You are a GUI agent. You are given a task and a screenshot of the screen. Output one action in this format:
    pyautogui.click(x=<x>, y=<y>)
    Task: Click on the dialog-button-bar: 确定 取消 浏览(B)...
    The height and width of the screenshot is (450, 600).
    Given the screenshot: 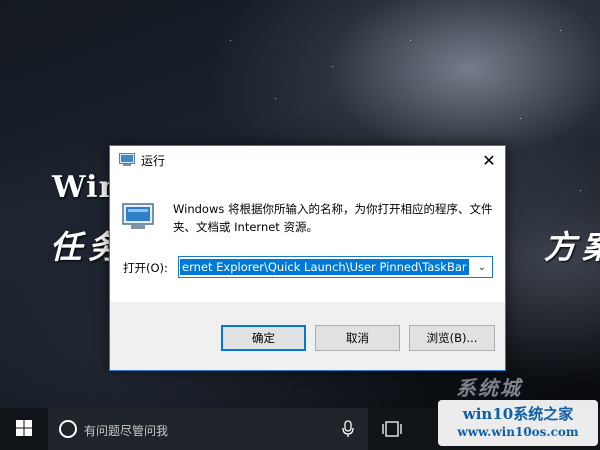 What is the action you would take?
    pyautogui.click(x=307, y=336)
    